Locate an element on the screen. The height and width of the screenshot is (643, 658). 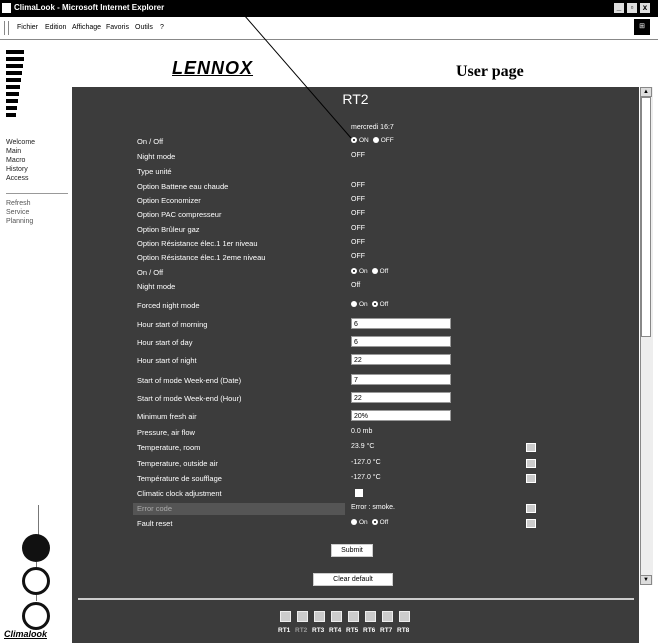
decor-line is located at coordinates (36, 598).